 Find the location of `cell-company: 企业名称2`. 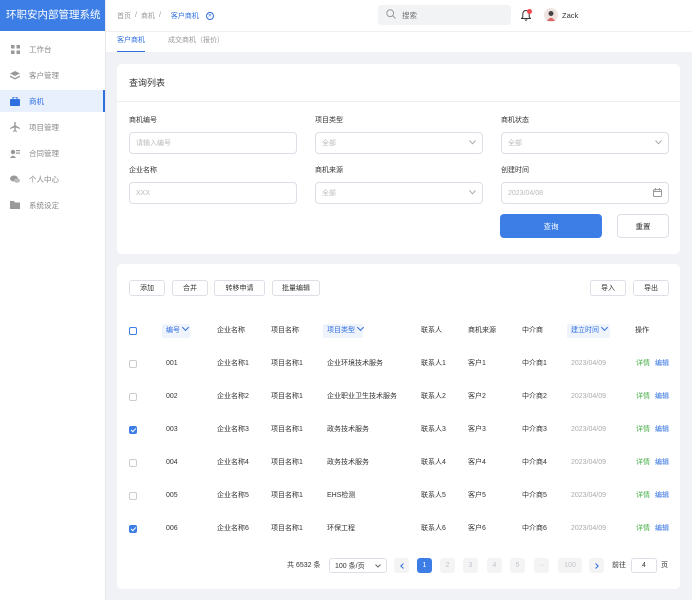

cell-company: 企业名称2 is located at coordinates (233, 396).